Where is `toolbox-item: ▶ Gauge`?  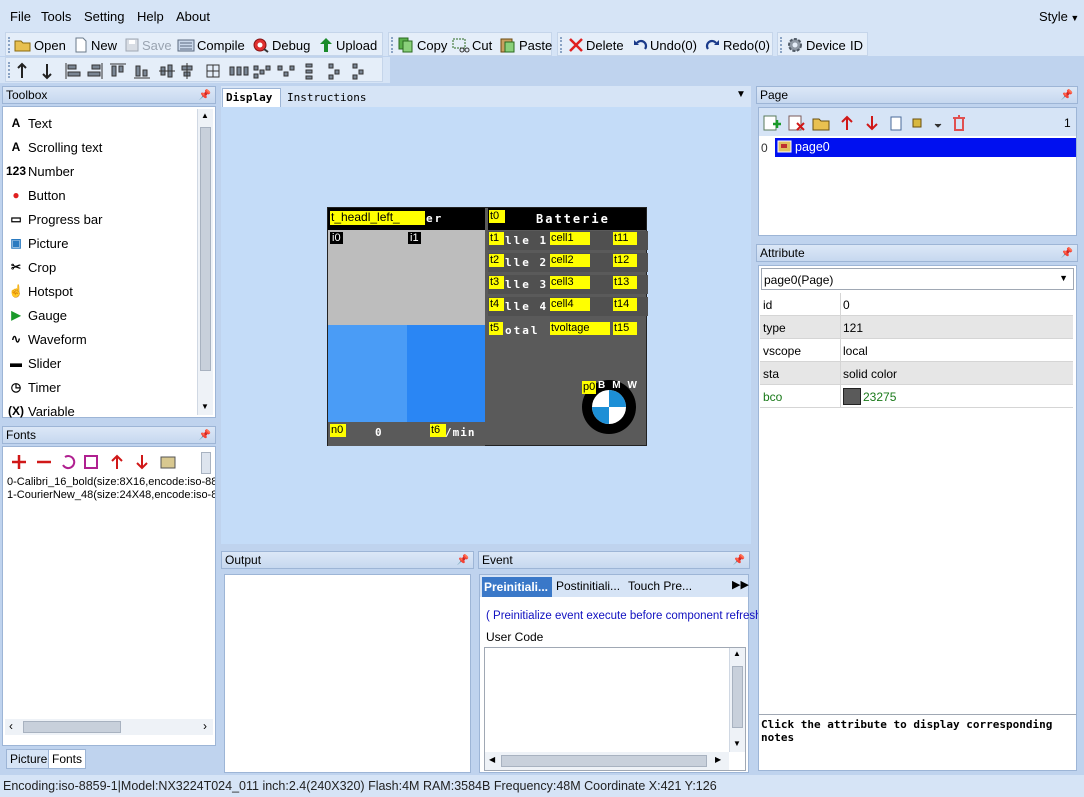 toolbox-item: ▶ Gauge is located at coordinates (37, 315).